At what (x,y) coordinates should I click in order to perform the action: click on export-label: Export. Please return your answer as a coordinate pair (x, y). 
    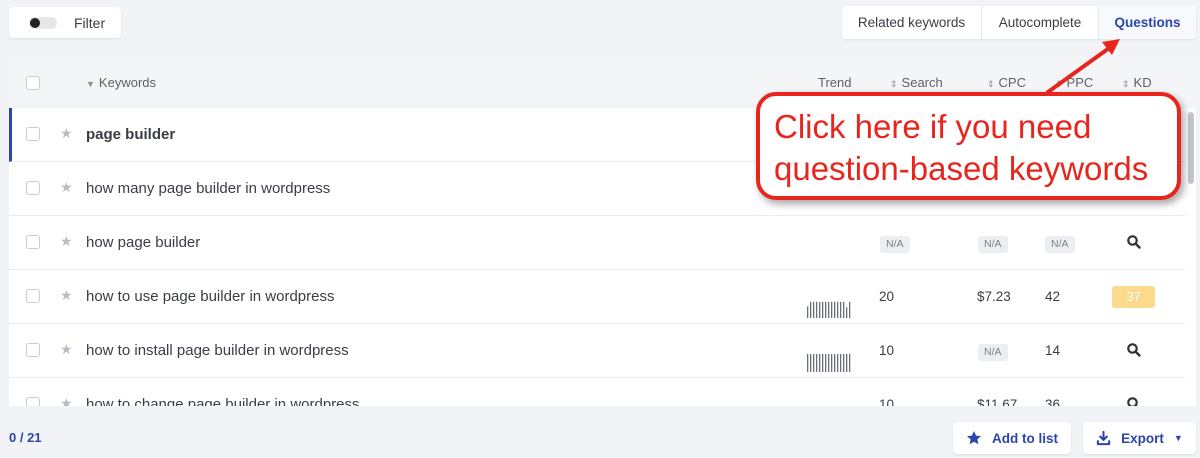
    Looking at the image, I should click on (1142, 438).